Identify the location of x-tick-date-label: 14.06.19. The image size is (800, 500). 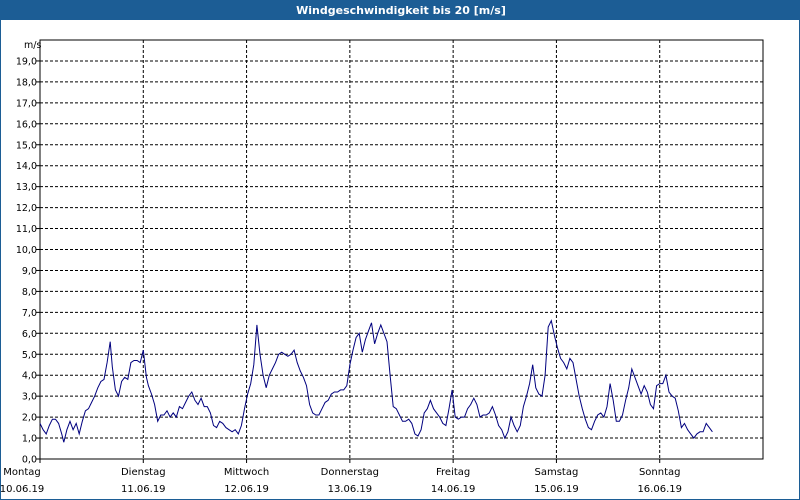
(453, 489).